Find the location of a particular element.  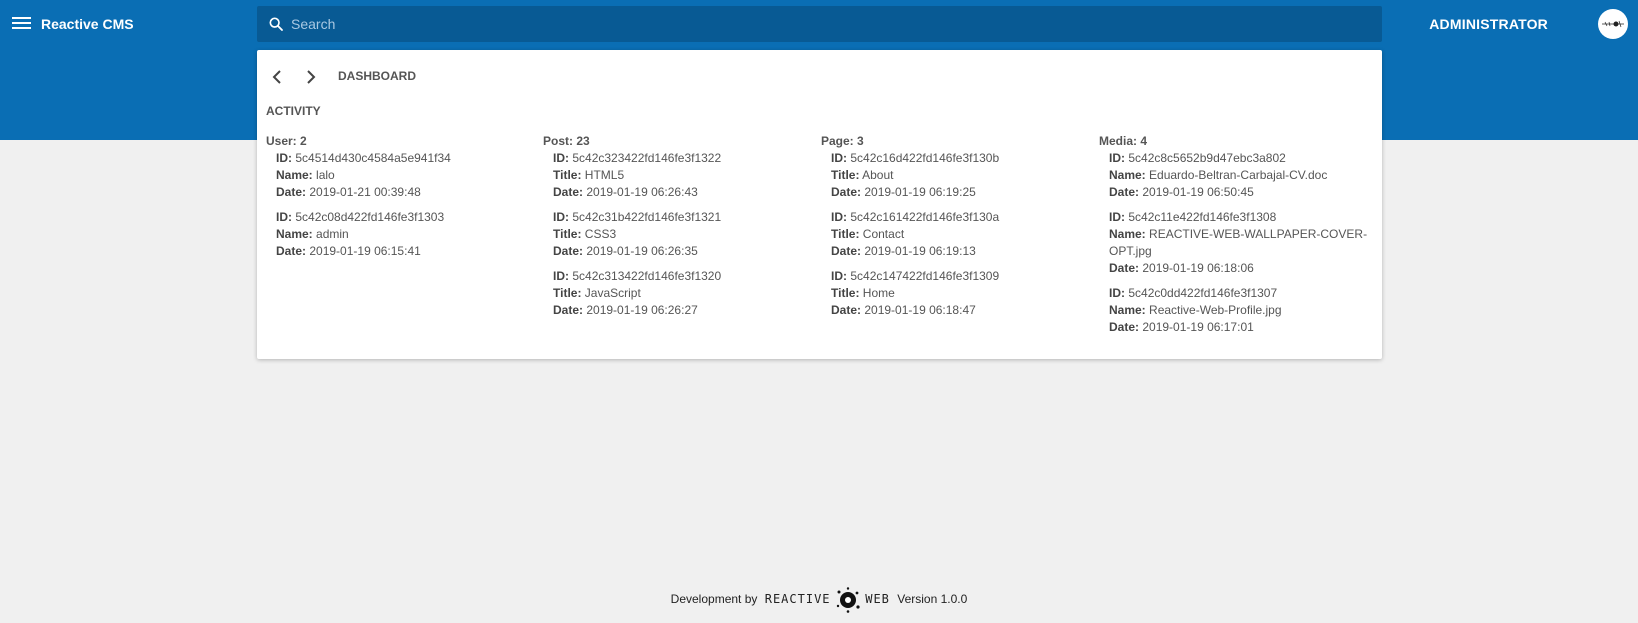

user-avatar is located at coordinates (1613, 24).